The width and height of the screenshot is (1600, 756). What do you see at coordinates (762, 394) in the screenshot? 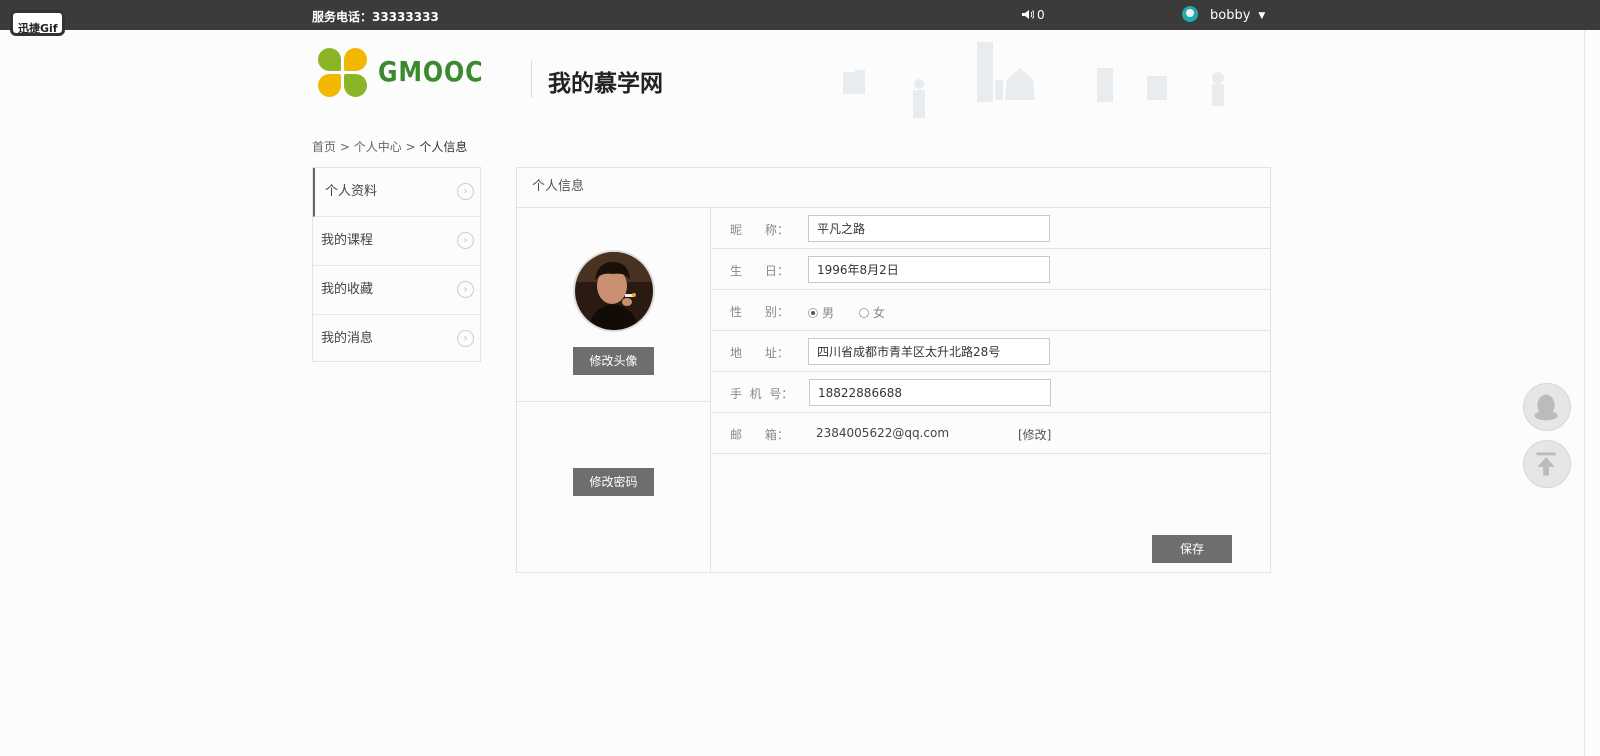
I see `mobile-label: 手 机 号：` at bounding box center [762, 394].